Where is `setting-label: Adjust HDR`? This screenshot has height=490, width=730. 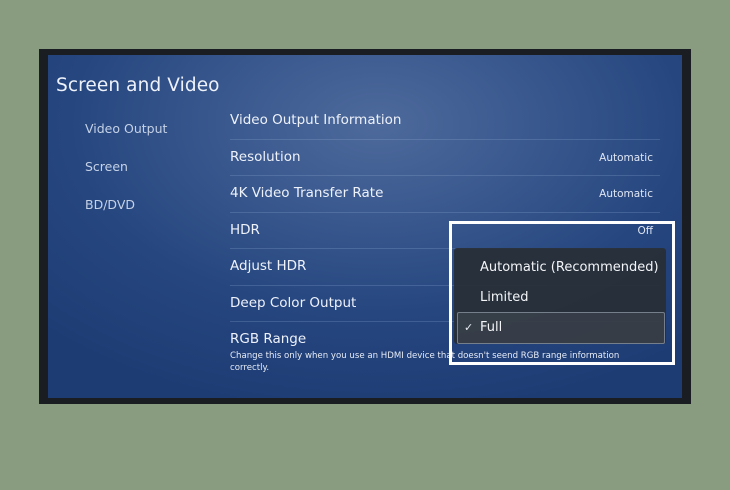
setting-label: Adjust HDR is located at coordinates (268, 266).